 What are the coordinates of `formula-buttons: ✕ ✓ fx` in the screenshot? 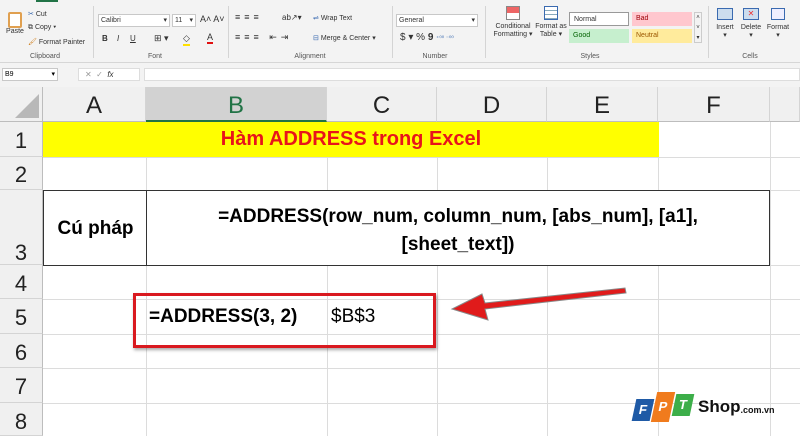 It's located at (109, 74).